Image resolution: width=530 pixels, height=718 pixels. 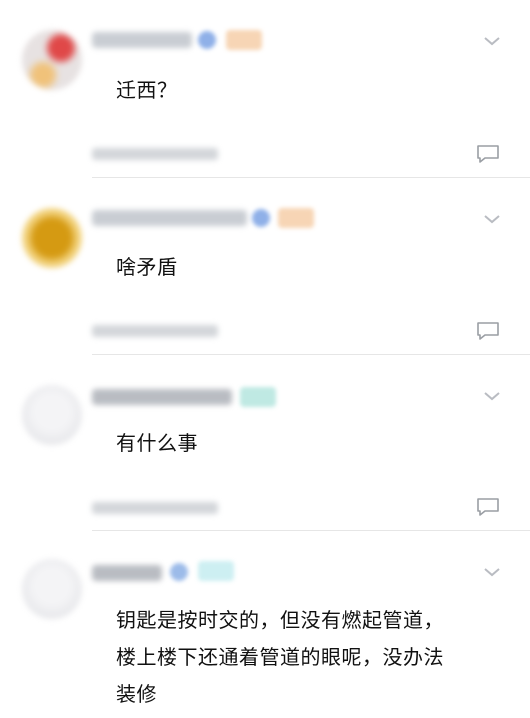 What do you see at coordinates (147, 90) in the screenshot?
I see `comment-text: 迁西？` at bounding box center [147, 90].